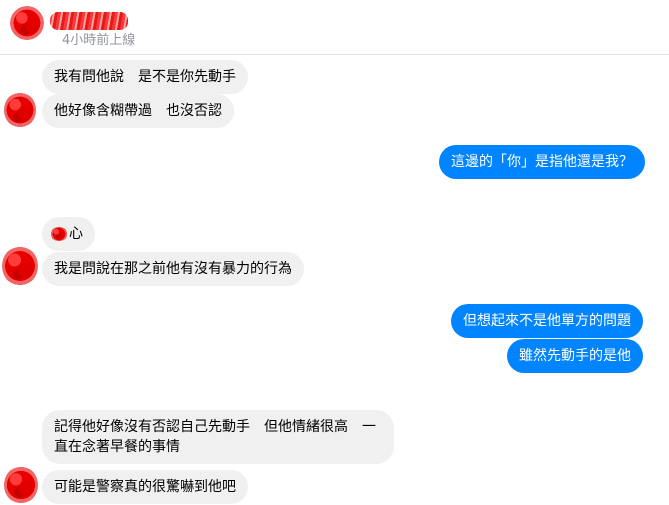 The height and width of the screenshot is (505, 669). What do you see at coordinates (334, 27) in the screenshot?
I see `chat-header: 4小時前上線` at bounding box center [334, 27].